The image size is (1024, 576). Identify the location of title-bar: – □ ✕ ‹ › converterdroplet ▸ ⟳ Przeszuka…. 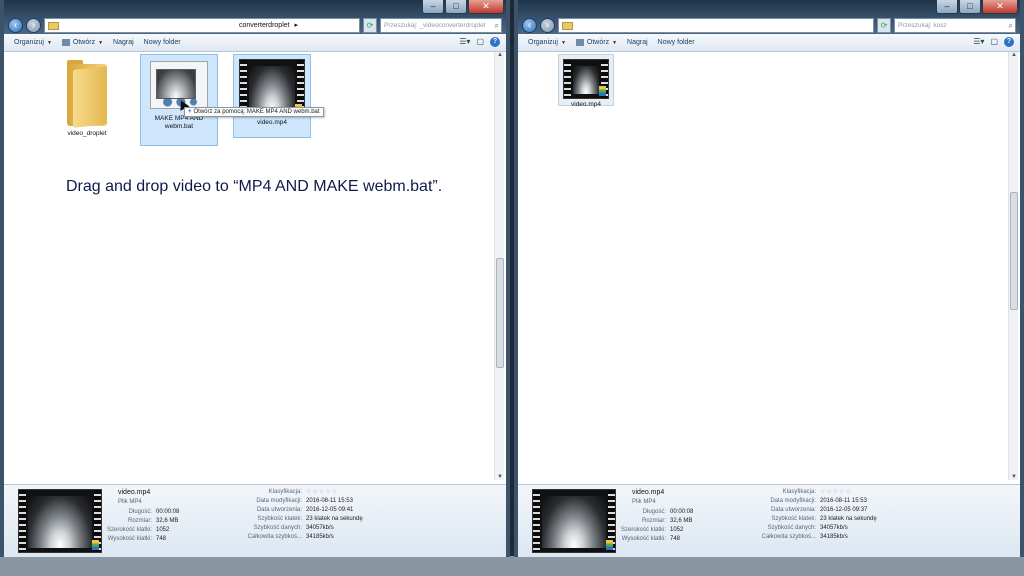
(255, 17).